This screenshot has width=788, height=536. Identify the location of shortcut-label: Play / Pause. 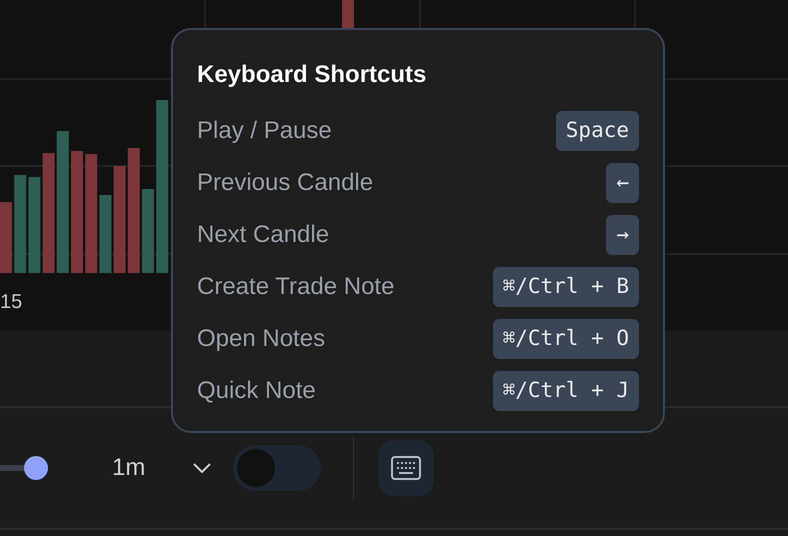
(264, 131).